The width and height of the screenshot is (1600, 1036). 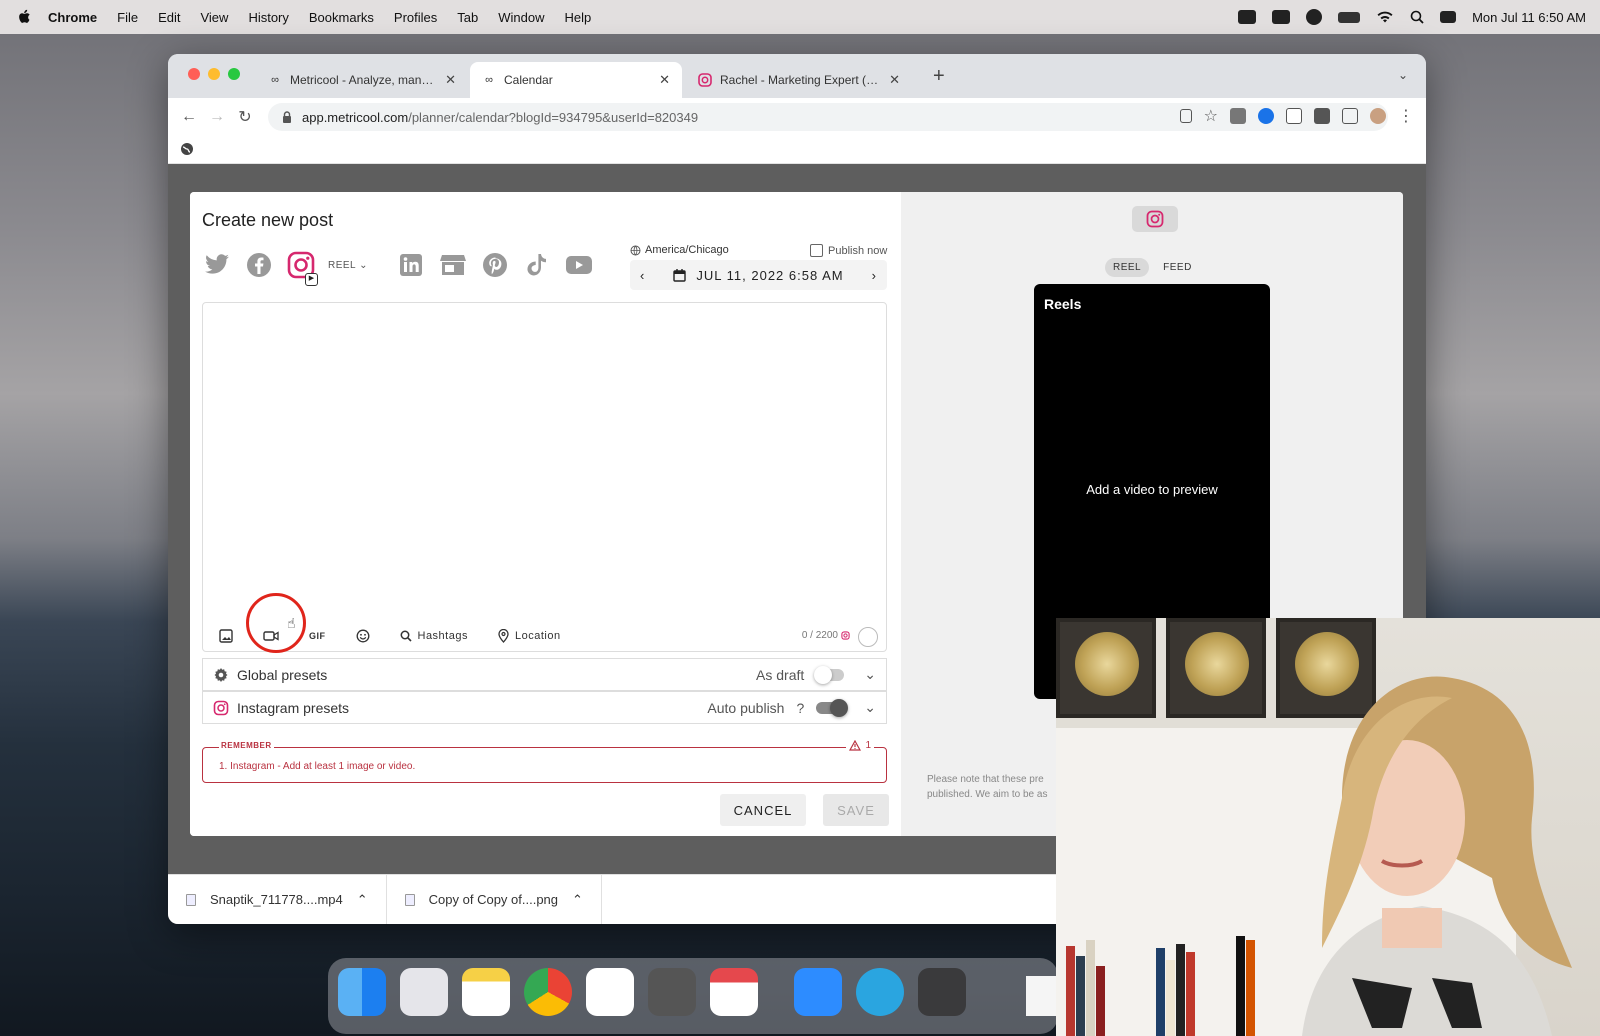 I want to click on globe-bookmark-icon, so click(x=187, y=149).